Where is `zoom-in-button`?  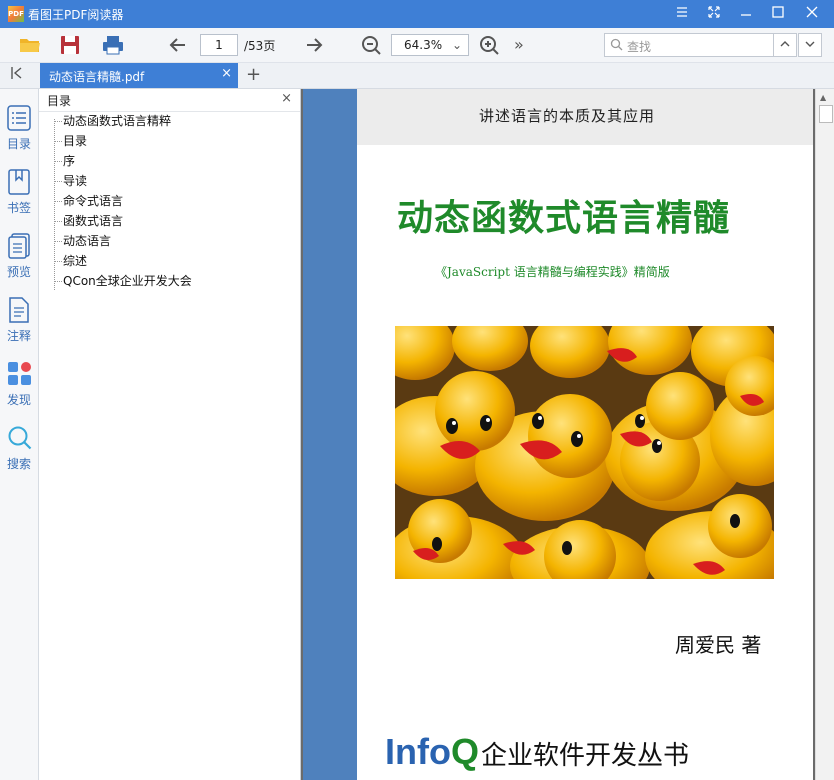 zoom-in-button is located at coordinates (489, 45).